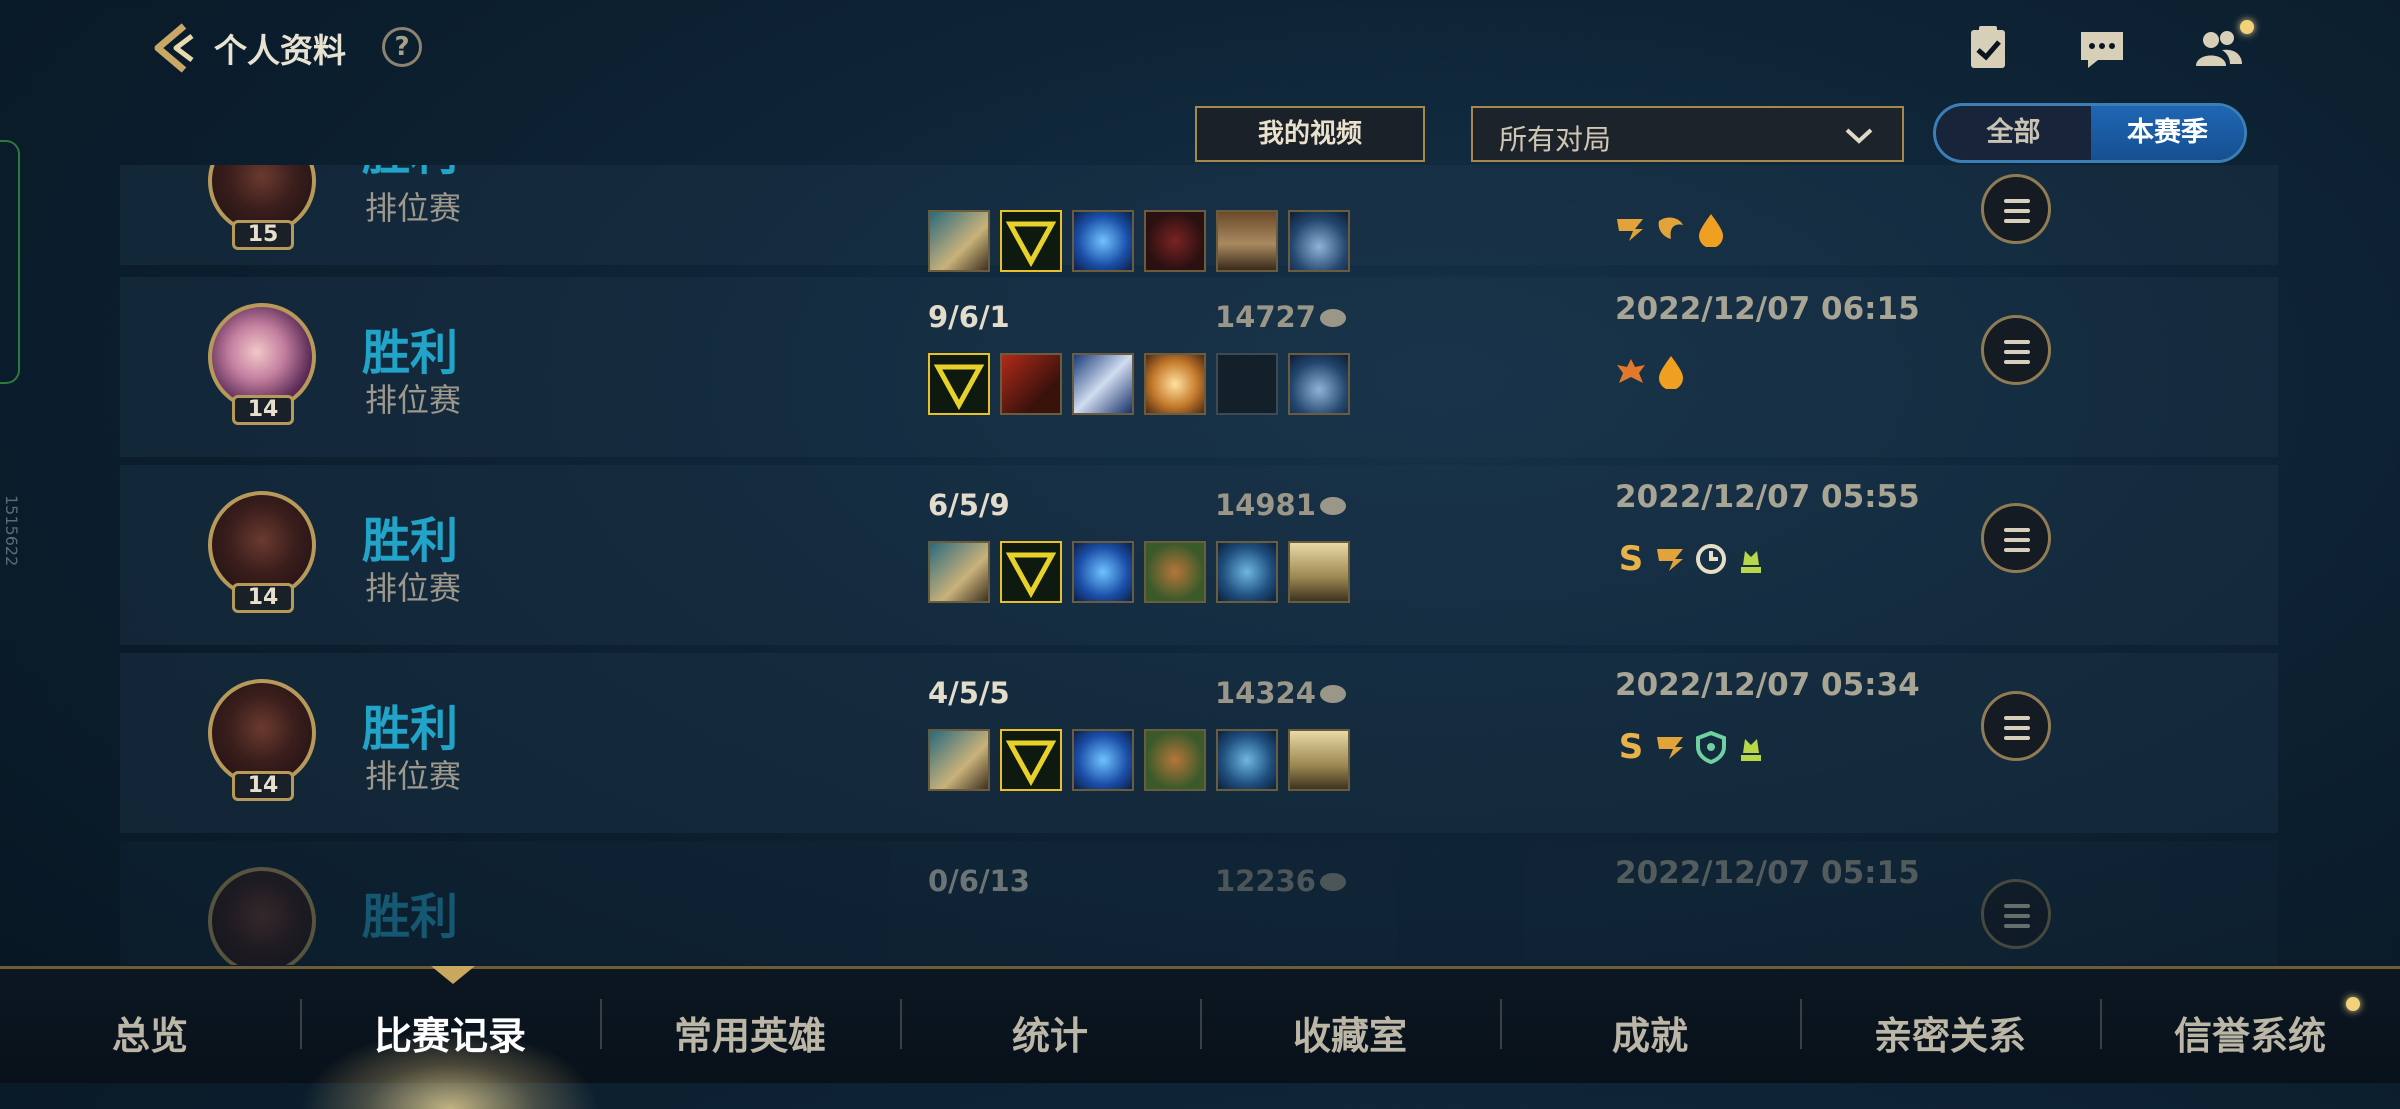  Describe the element at coordinates (1767, 497) in the screenshot. I see `match-date: 2022/12/07 05:55` at that location.